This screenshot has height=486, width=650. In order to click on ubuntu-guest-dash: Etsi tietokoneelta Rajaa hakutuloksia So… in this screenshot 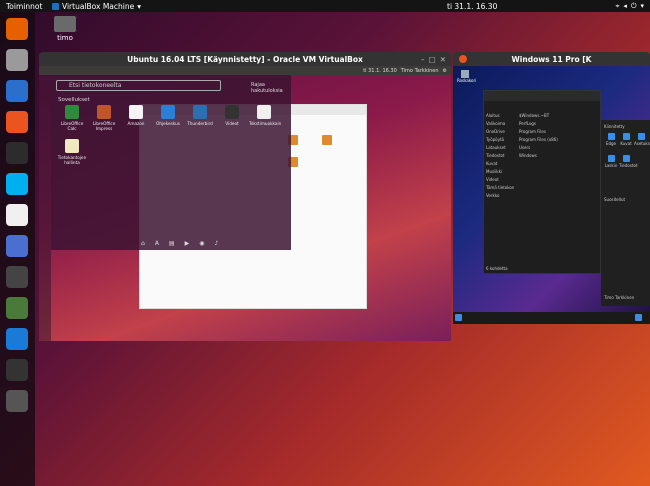, I will do `click(171, 162)`.